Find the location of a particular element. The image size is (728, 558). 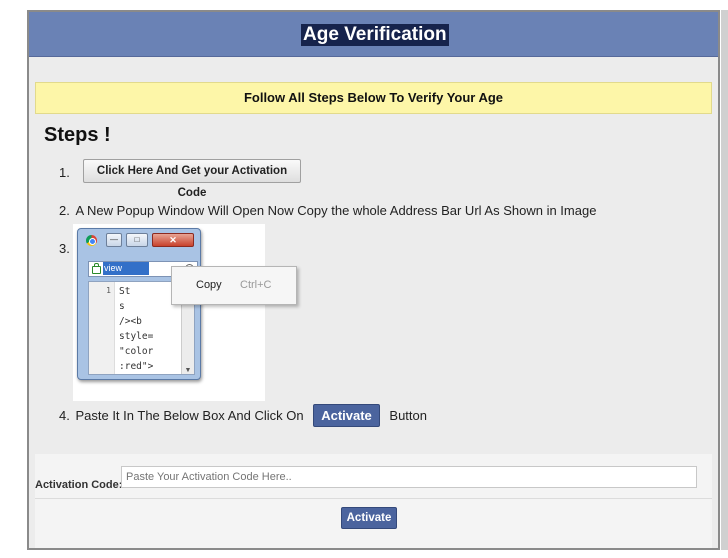

line-number: 1 is located at coordinates (102, 328).